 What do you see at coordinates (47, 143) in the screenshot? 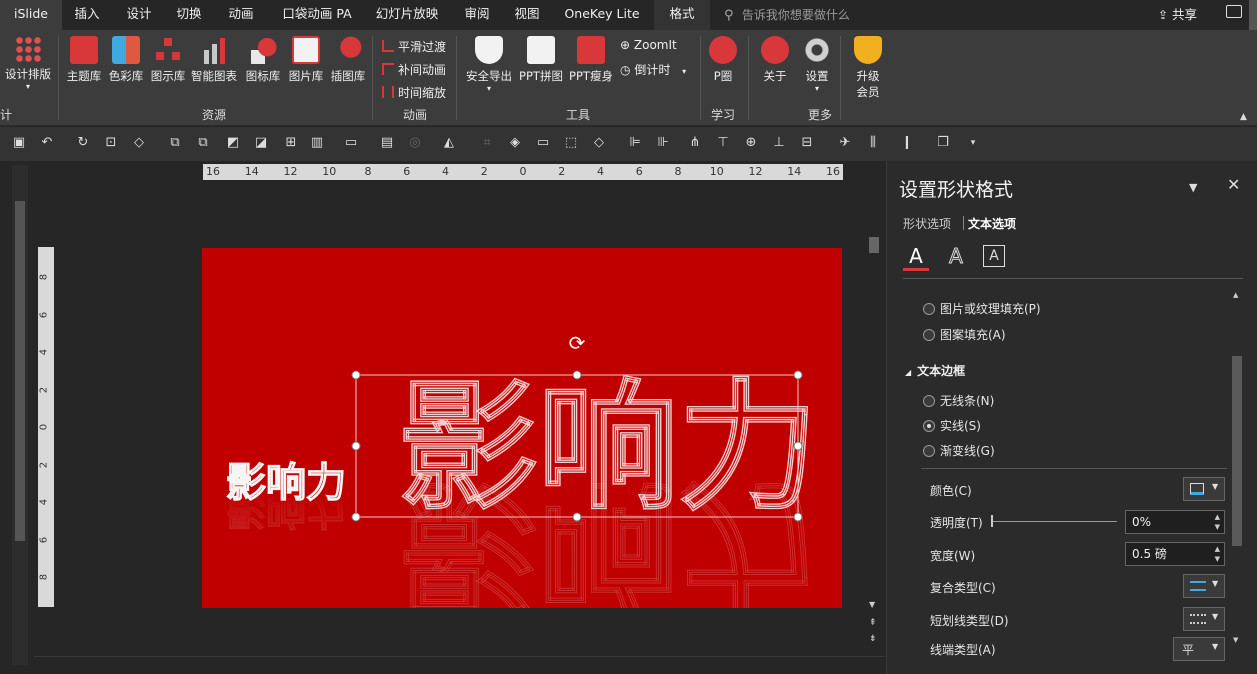
I see `undo-icon: ↶` at bounding box center [47, 143].